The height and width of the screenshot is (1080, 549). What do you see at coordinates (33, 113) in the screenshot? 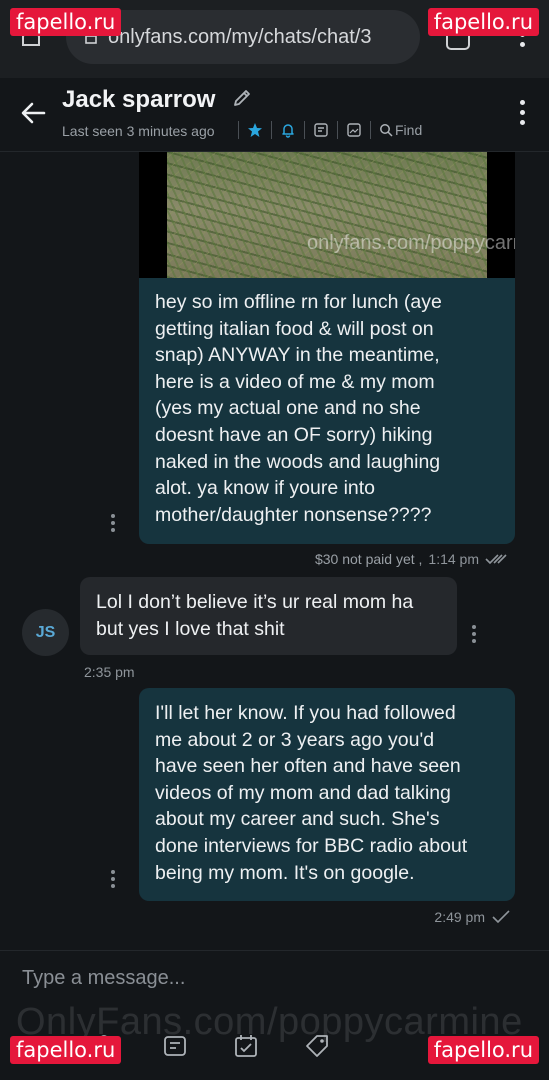
I see `back-arrow-icon` at bounding box center [33, 113].